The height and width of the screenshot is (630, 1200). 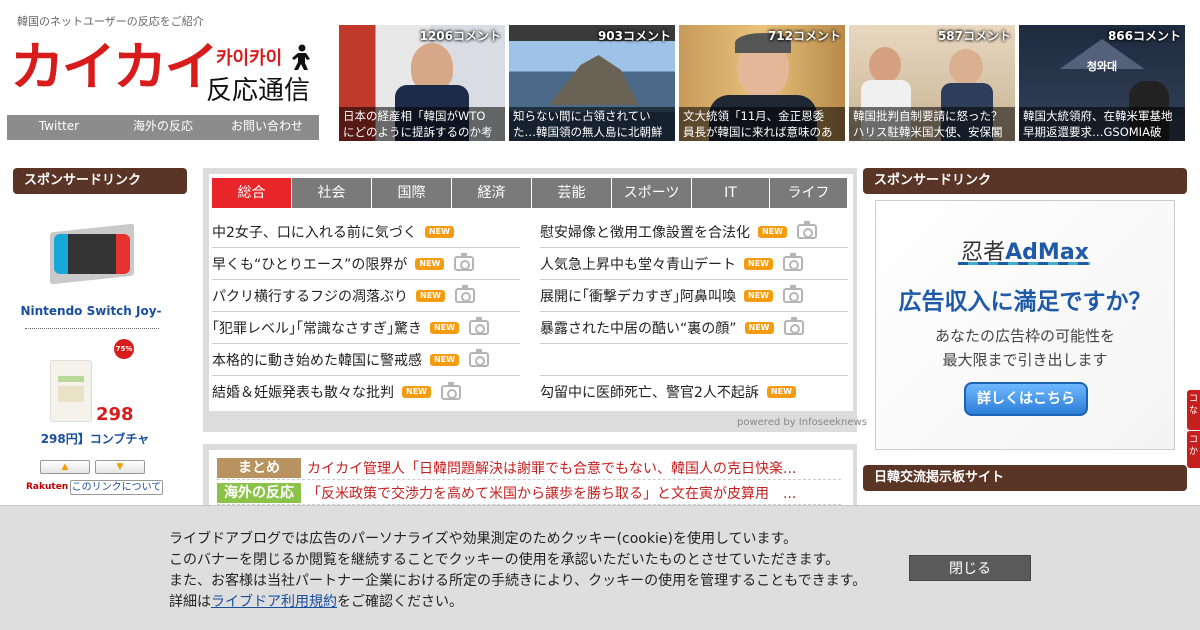 What do you see at coordinates (259, 467) in the screenshot?
I see `category-tag: まとめ` at bounding box center [259, 467].